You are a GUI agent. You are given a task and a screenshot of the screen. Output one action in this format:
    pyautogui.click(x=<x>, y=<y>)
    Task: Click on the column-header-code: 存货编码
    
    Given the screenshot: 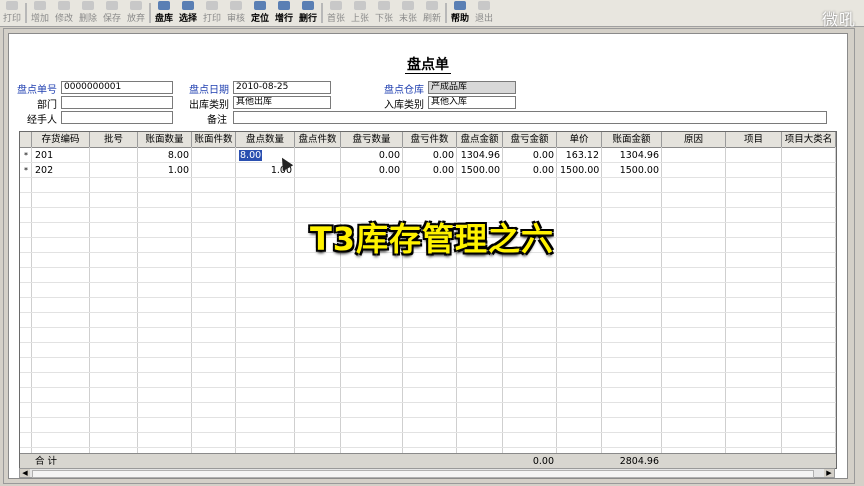 What is the action you would take?
    pyautogui.click(x=61, y=139)
    